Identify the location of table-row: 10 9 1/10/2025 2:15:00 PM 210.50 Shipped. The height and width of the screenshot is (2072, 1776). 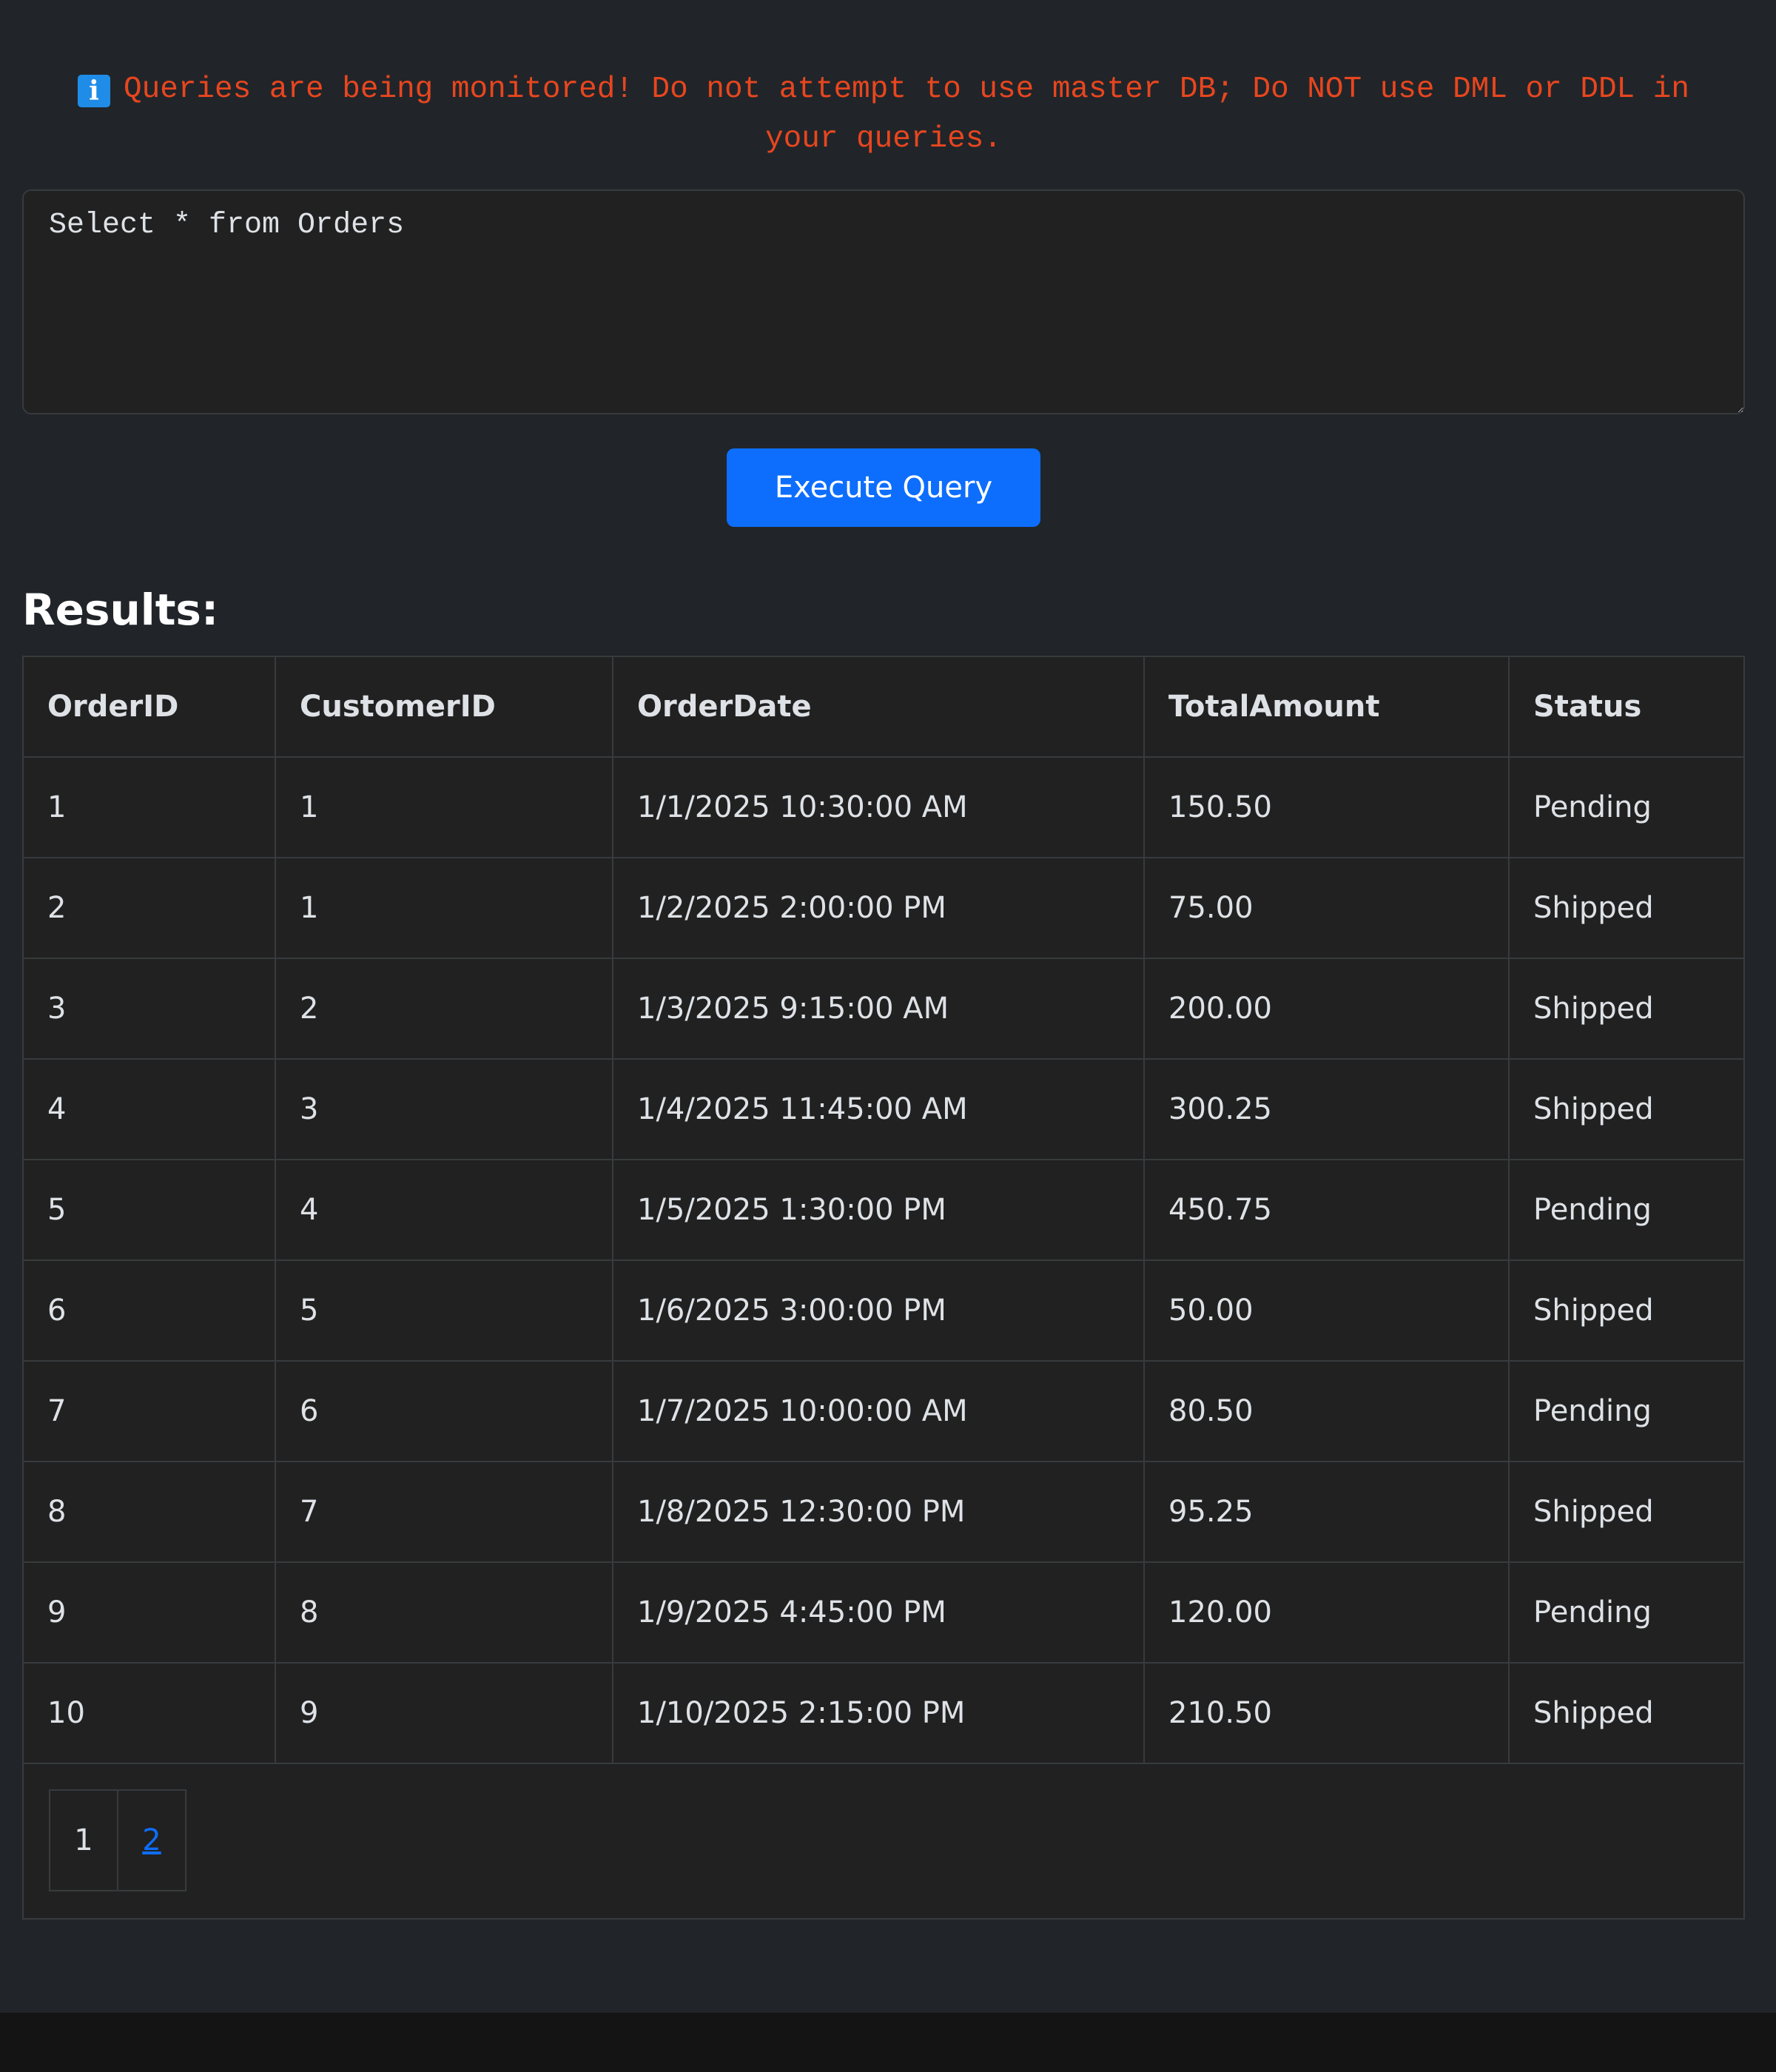
(883, 1713).